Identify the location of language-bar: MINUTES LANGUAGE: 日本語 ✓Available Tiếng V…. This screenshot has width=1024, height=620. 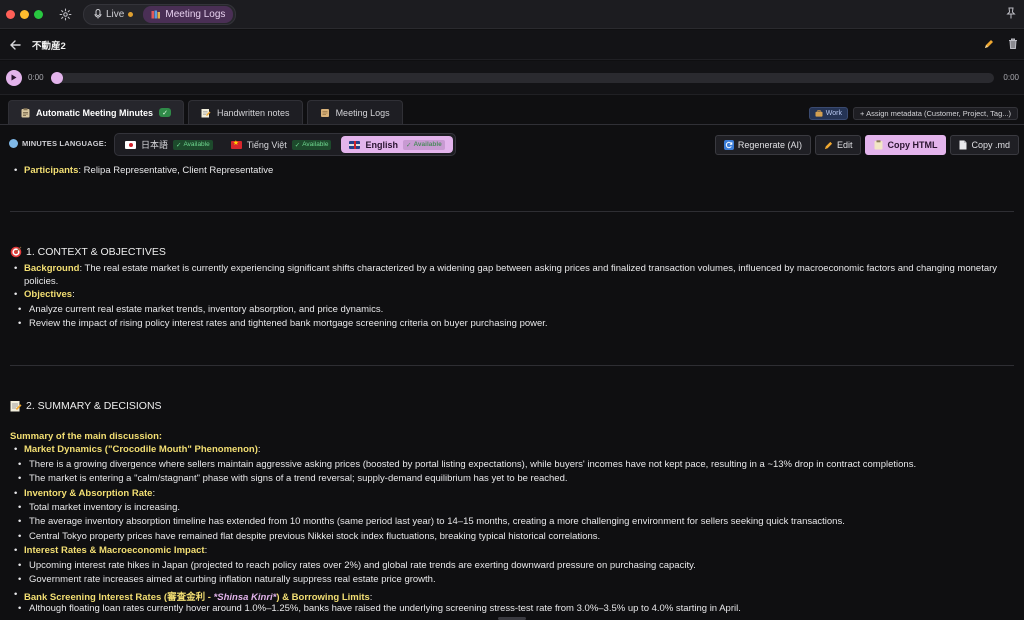
(512, 145).